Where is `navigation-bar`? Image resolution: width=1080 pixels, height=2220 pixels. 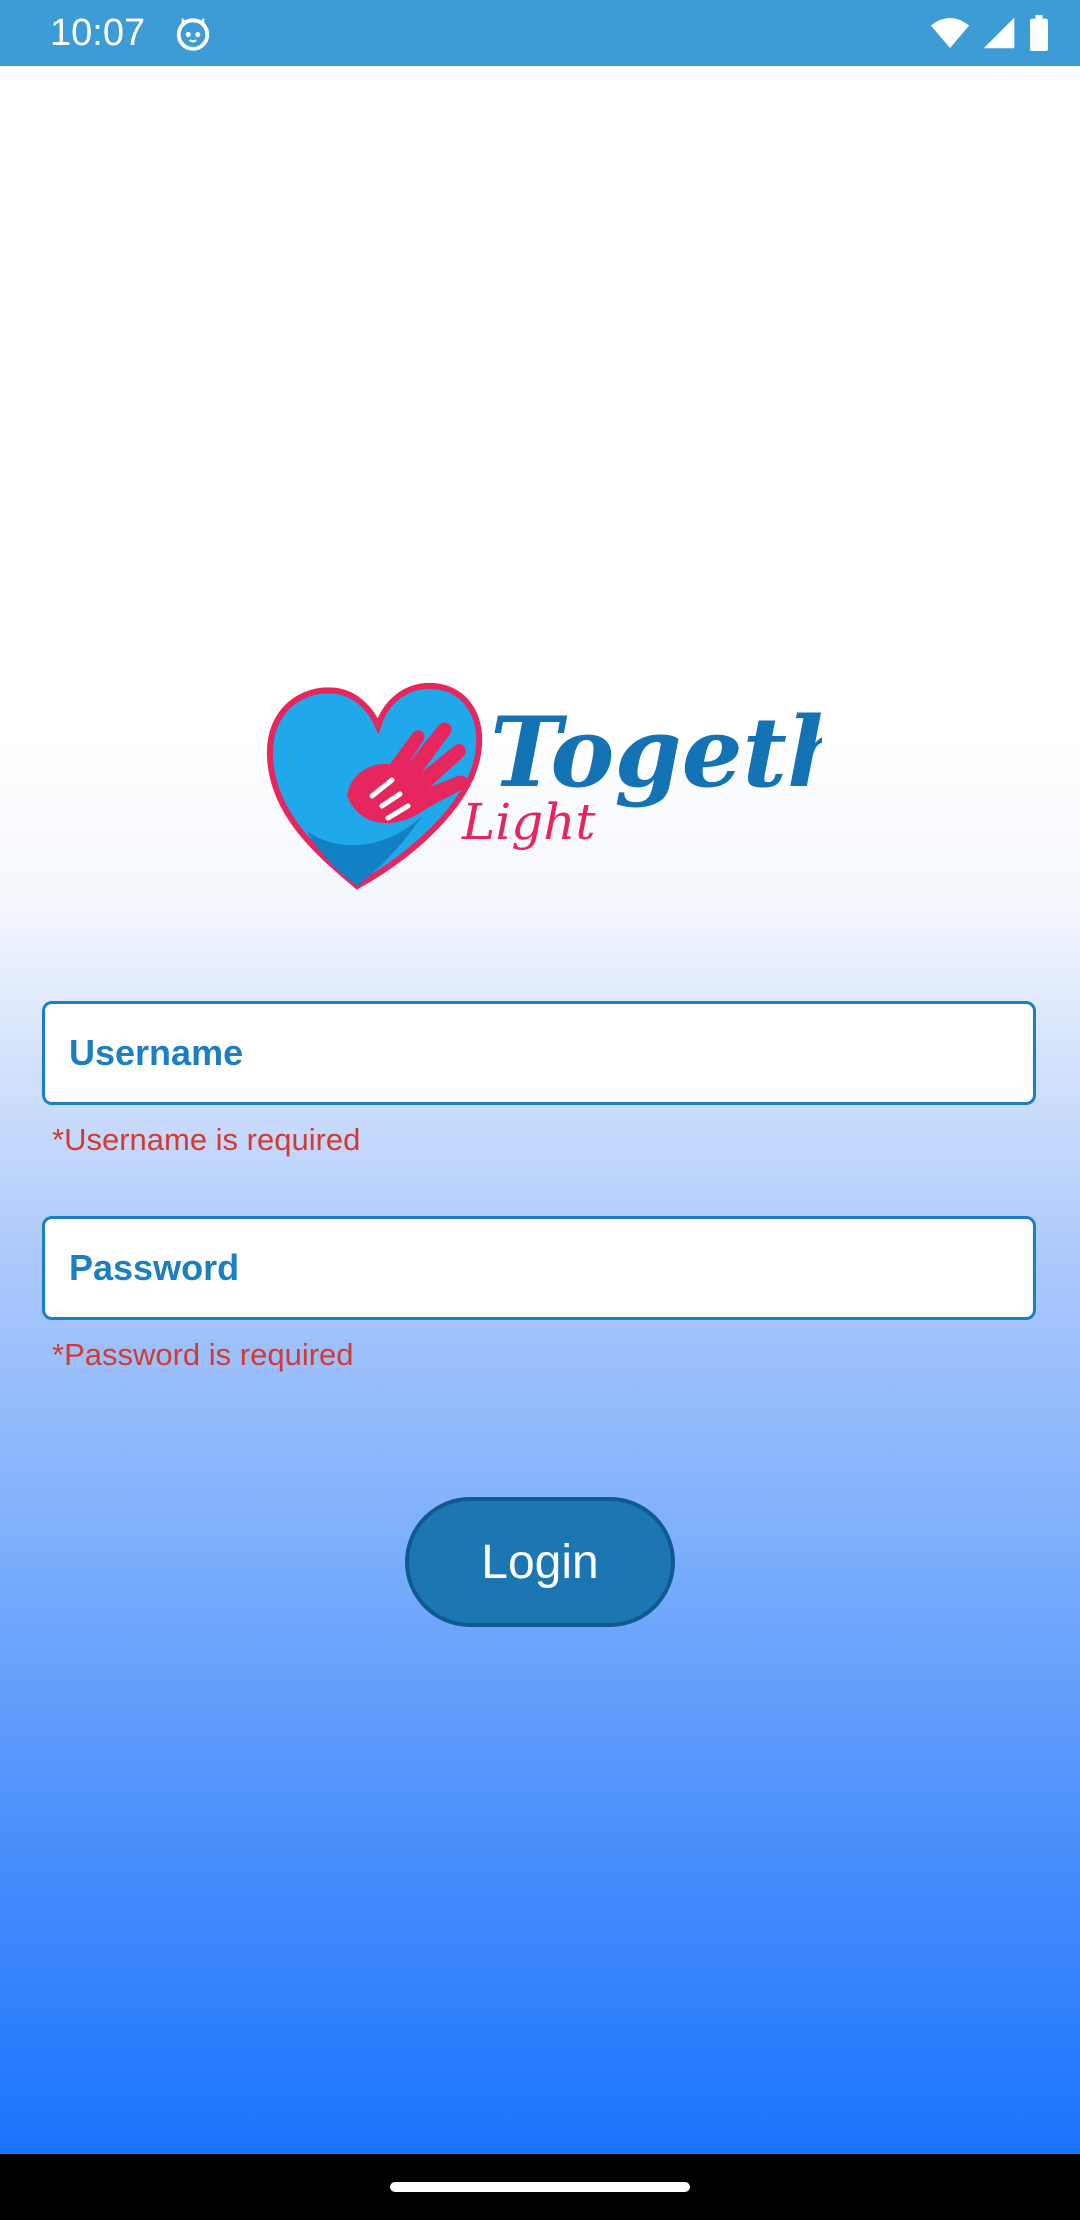
navigation-bar is located at coordinates (540, 2187).